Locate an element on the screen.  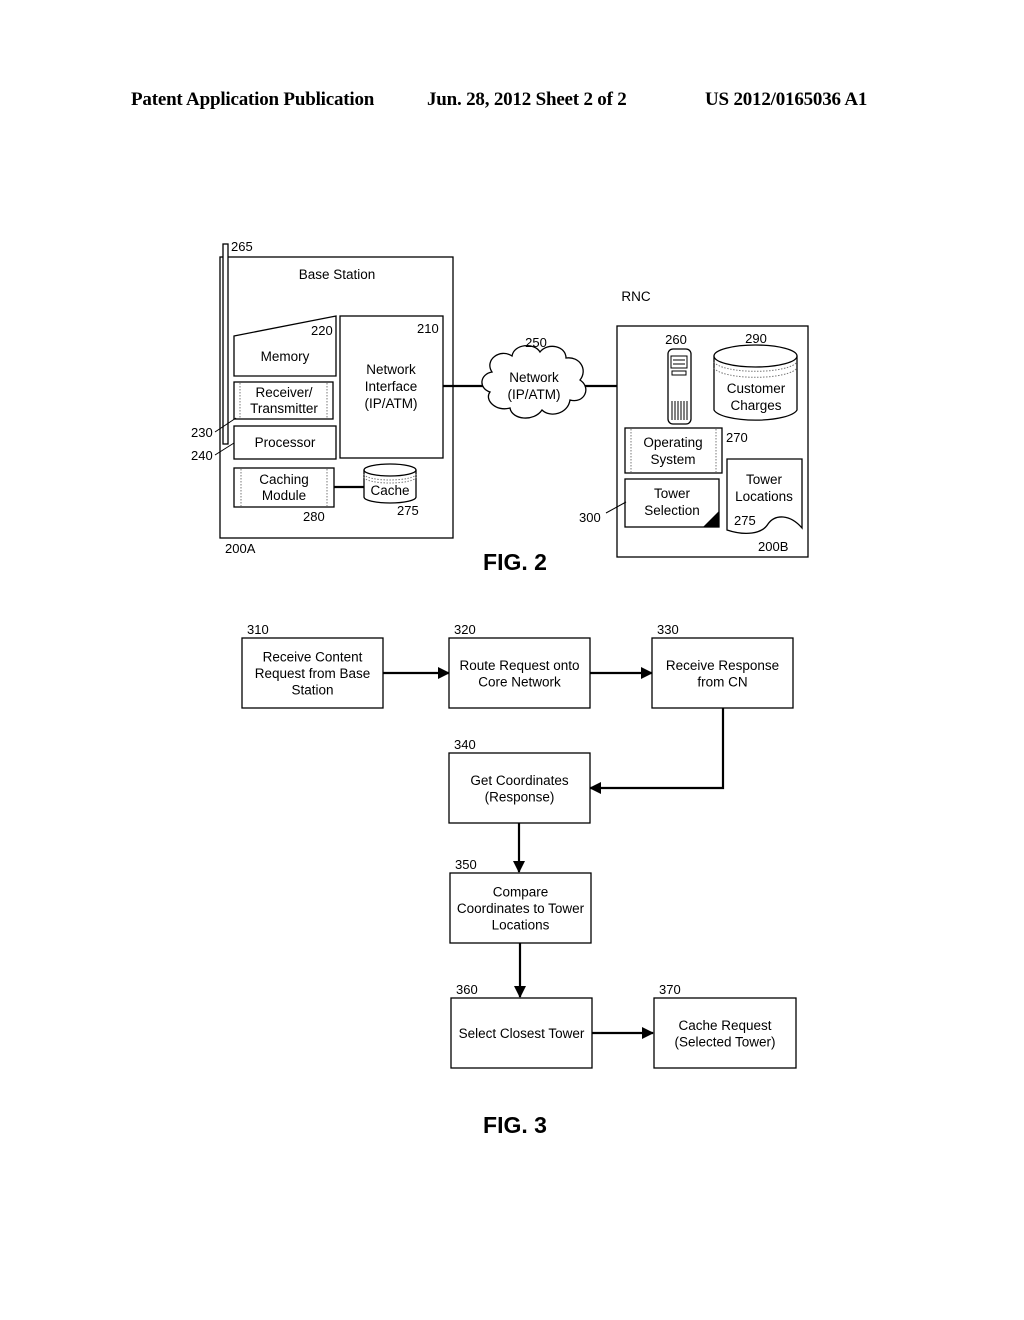
customer-charges-label-2: Charges is located at coordinates (755, 405).